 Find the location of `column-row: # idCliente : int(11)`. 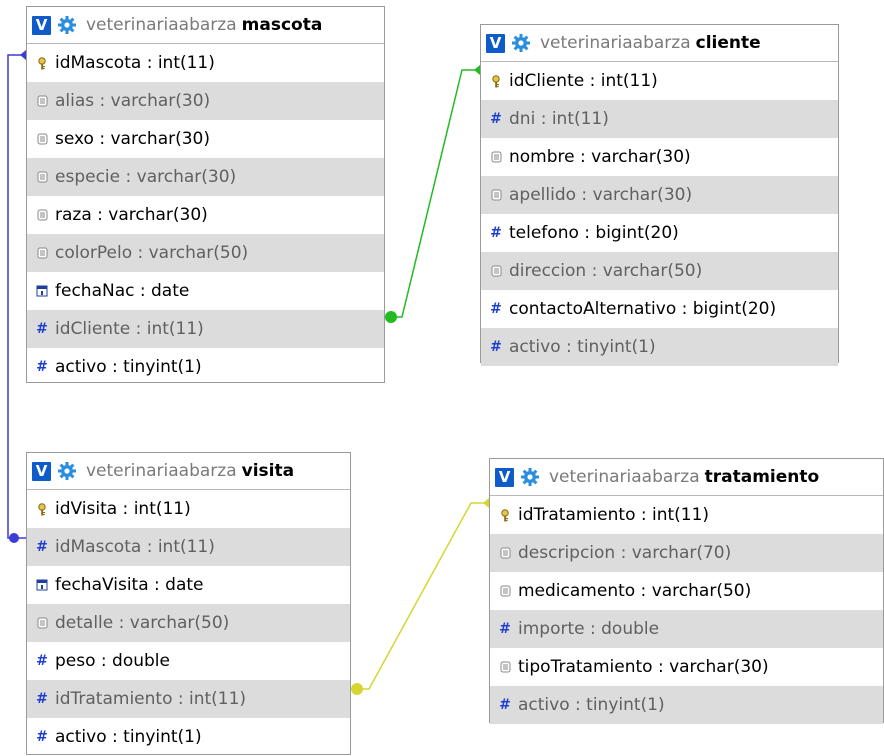

column-row: # idCliente : int(11) is located at coordinates (205, 329).